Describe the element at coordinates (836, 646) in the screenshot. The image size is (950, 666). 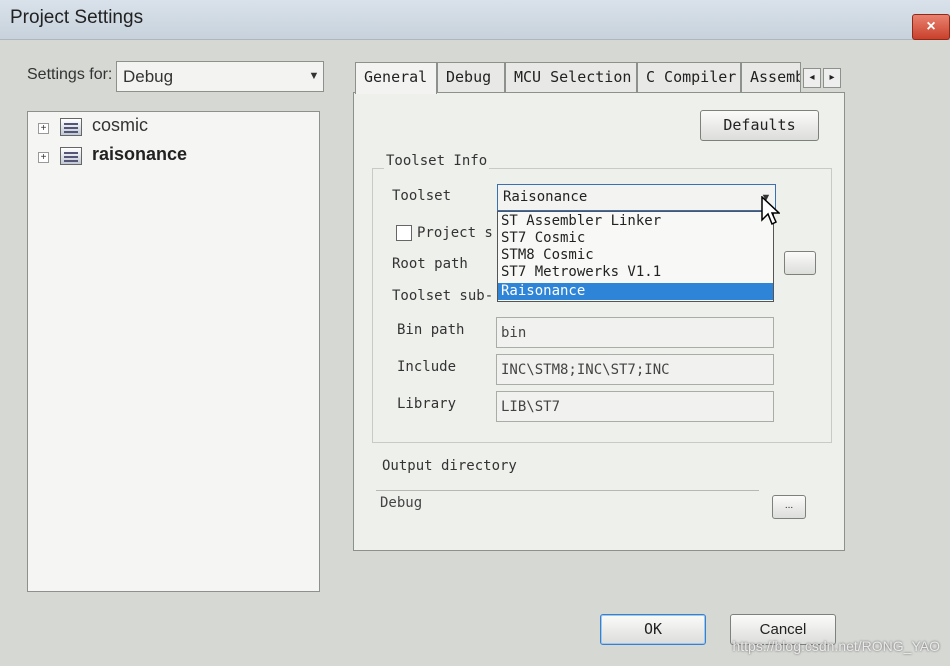
I see `watermark: https://blog.csdn.net/RONG_YAO` at that location.